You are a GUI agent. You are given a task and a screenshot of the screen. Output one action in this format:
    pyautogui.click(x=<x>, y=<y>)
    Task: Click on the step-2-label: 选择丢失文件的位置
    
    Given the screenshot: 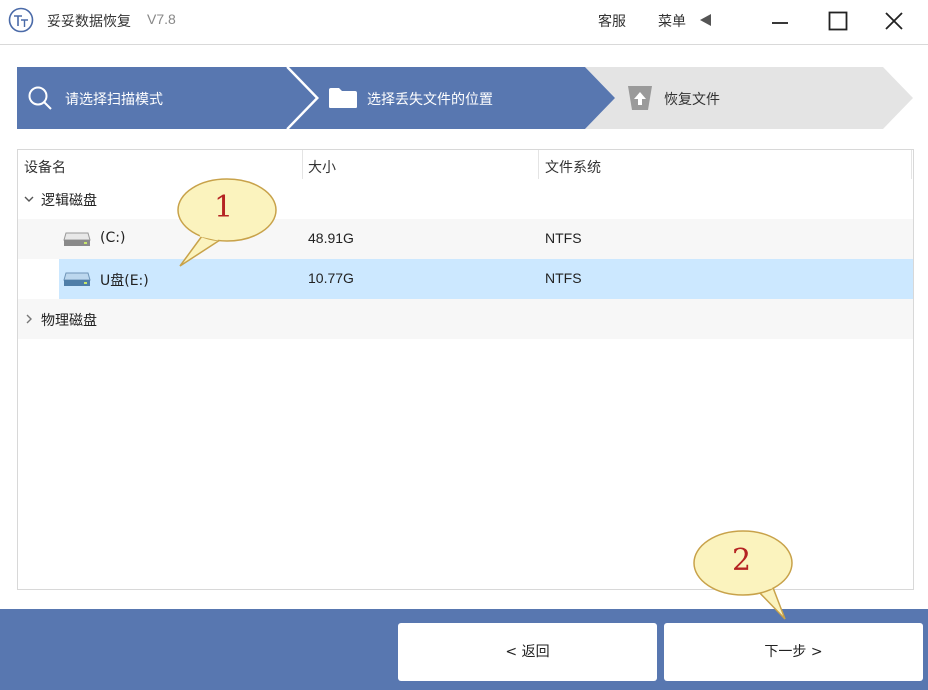 What is the action you would take?
    pyautogui.click(x=430, y=100)
    